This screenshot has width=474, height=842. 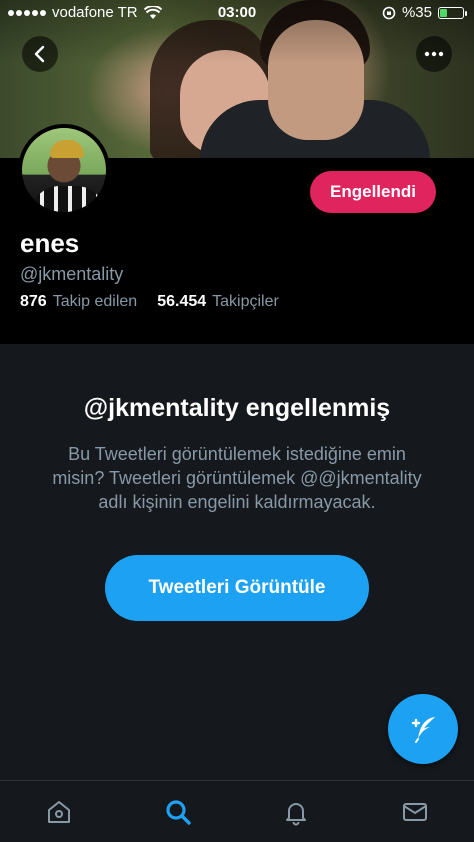 I want to click on profile-handle: @jkmentality, so click(x=72, y=274).